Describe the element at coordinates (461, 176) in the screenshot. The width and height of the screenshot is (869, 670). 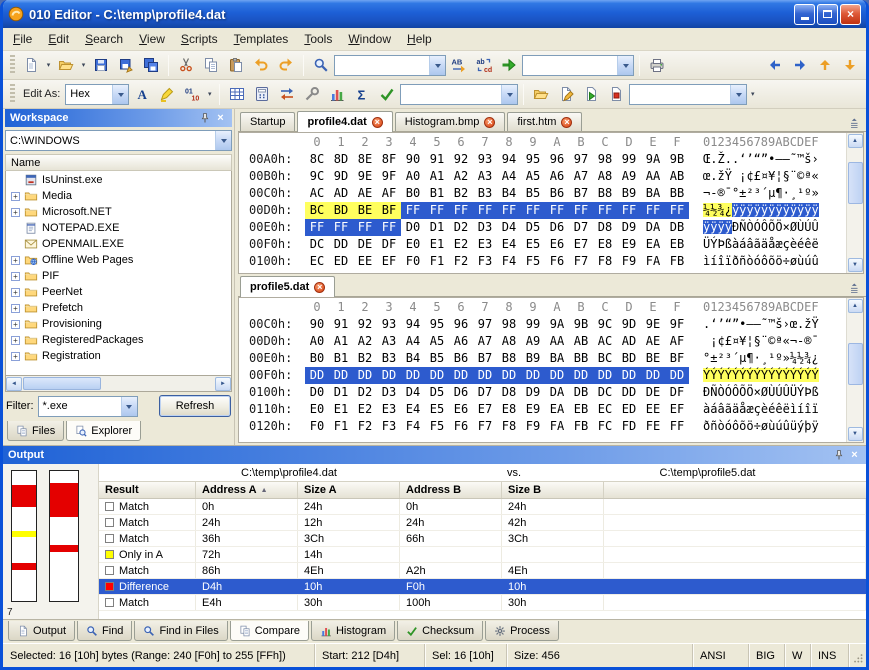
I see `hex-byte: A2` at that location.